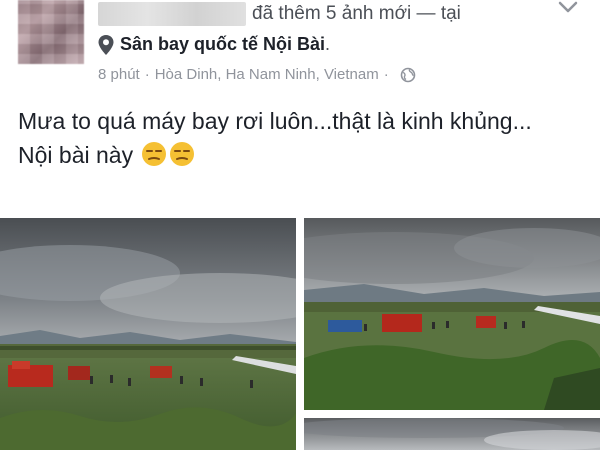 The height and width of the screenshot is (450, 600). Describe the element at coordinates (172, 14) in the screenshot. I see `author-name-blurred` at that location.